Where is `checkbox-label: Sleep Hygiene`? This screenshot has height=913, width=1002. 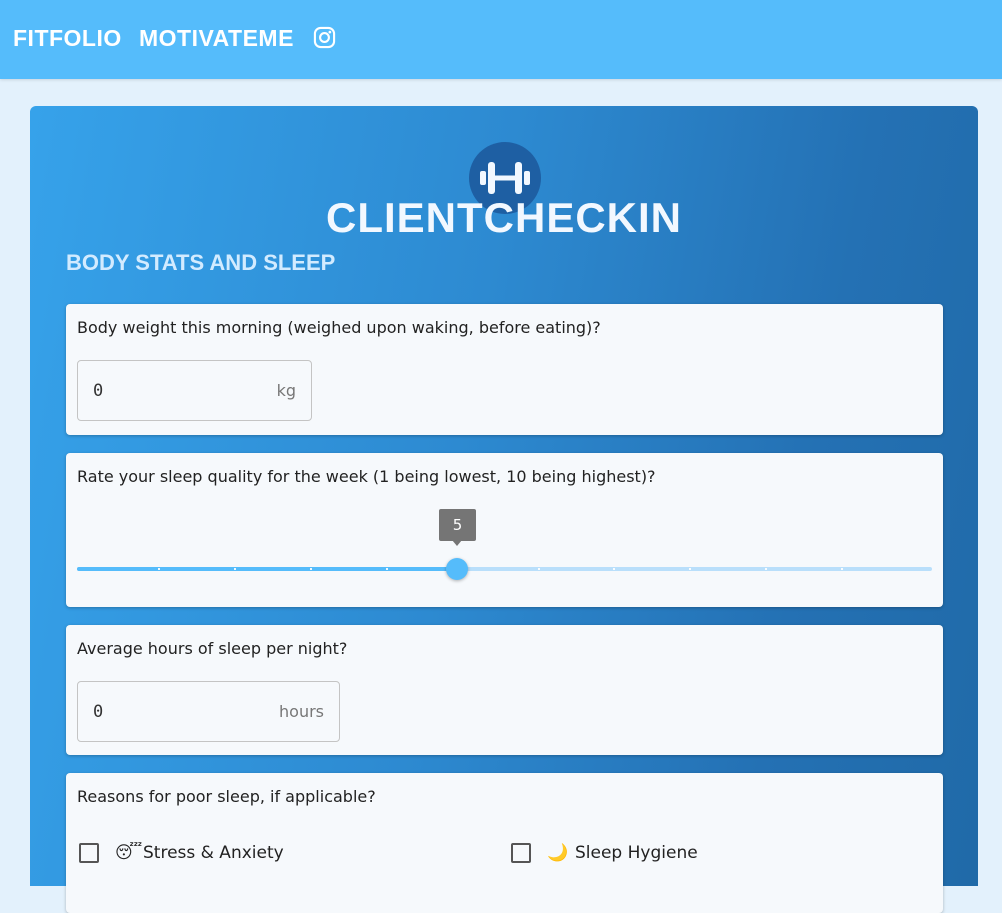 checkbox-label: Sleep Hygiene is located at coordinates (636, 853).